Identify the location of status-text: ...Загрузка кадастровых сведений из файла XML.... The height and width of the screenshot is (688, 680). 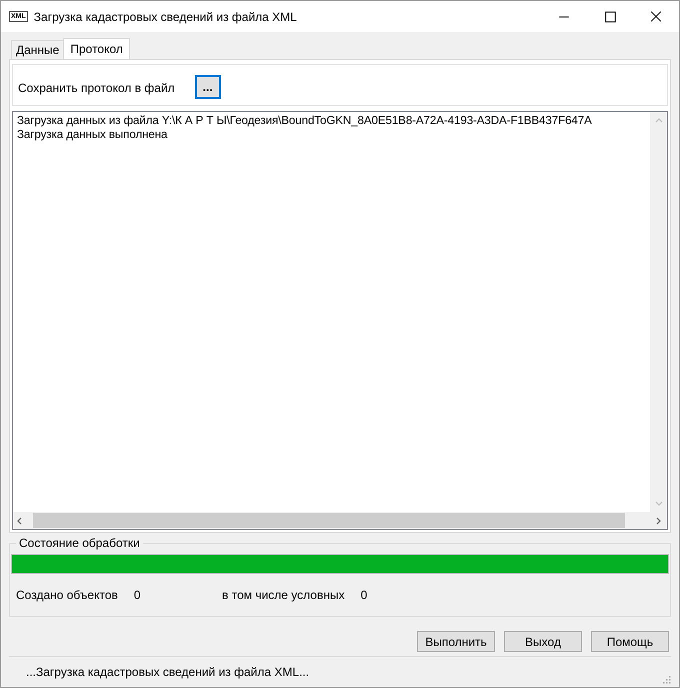
(168, 672).